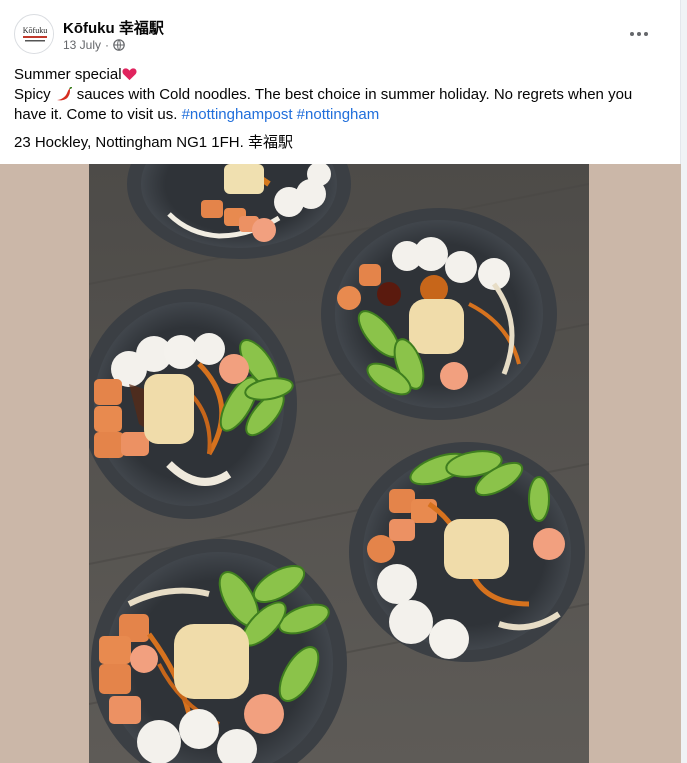 This screenshot has height=763, width=687. I want to click on more-options-button, so click(639, 34).